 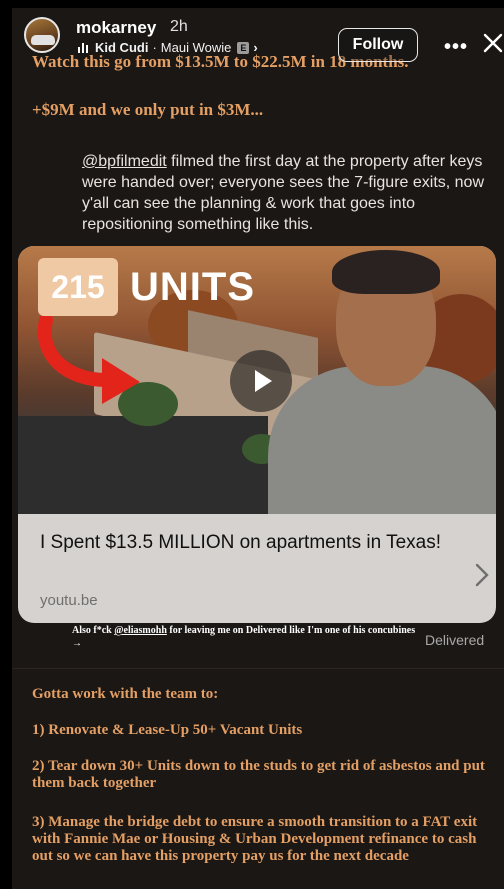 I want to click on red-arrow-icon, so click(x=88, y=360).